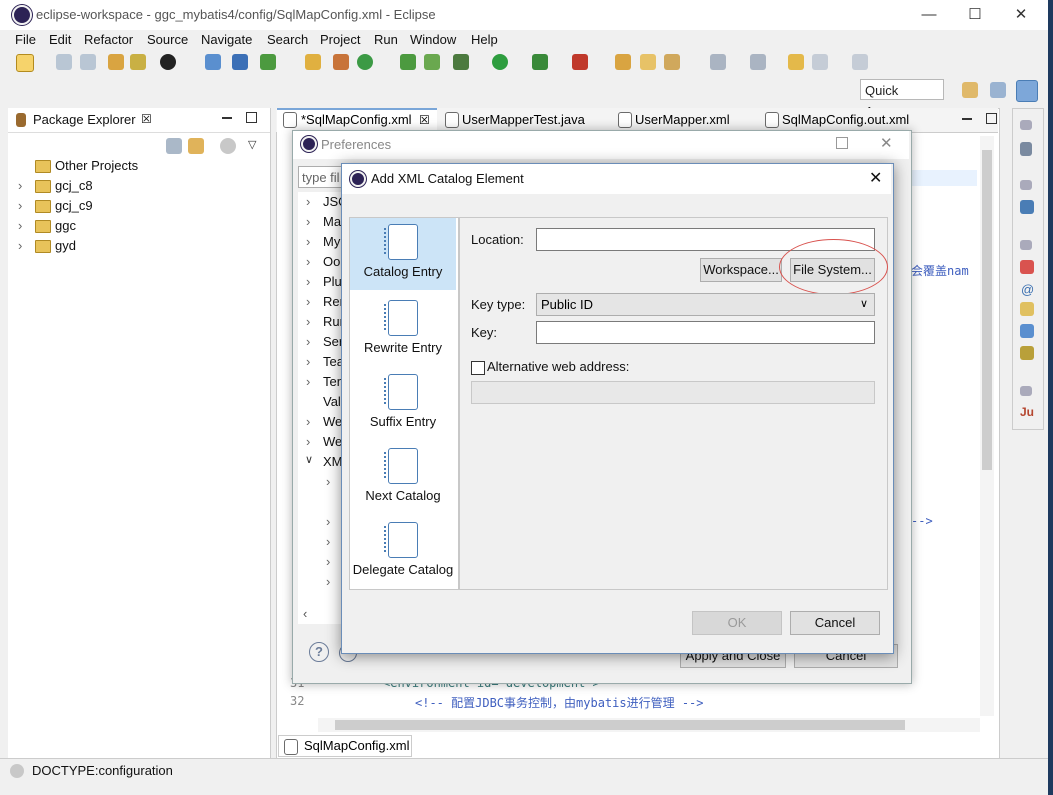  What do you see at coordinates (403, 403) in the screenshot?
I see `suffix-entry-option: Suffix Entry` at bounding box center [403, 403].